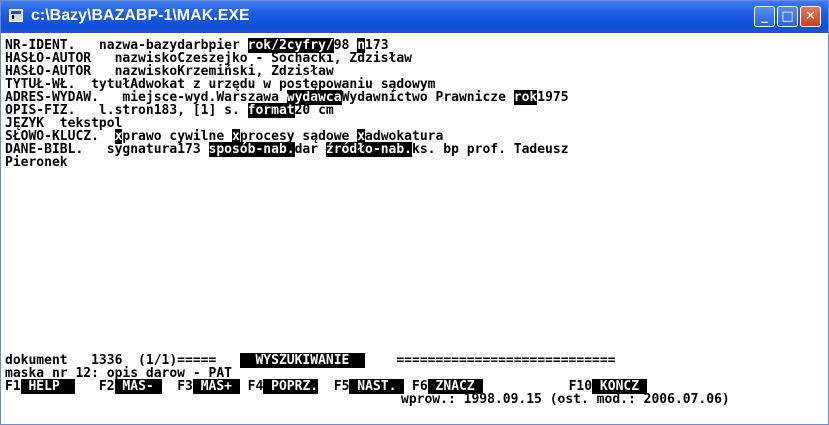 The width and height of the screenshot is (829, 425). Describe the element at coordinates (251, 386) in the screenshot. I see `function-key-number: F4` at that location.